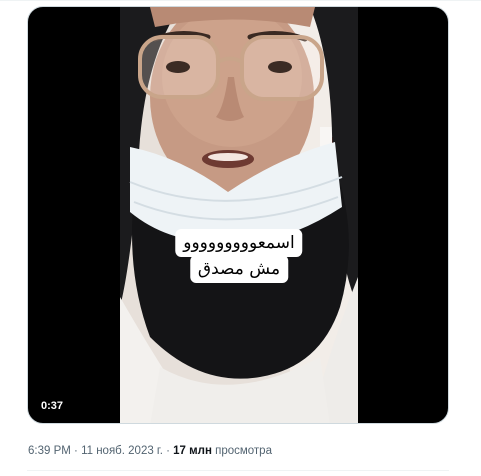  I want to click on views-label: просмотра, so click(241, 451).